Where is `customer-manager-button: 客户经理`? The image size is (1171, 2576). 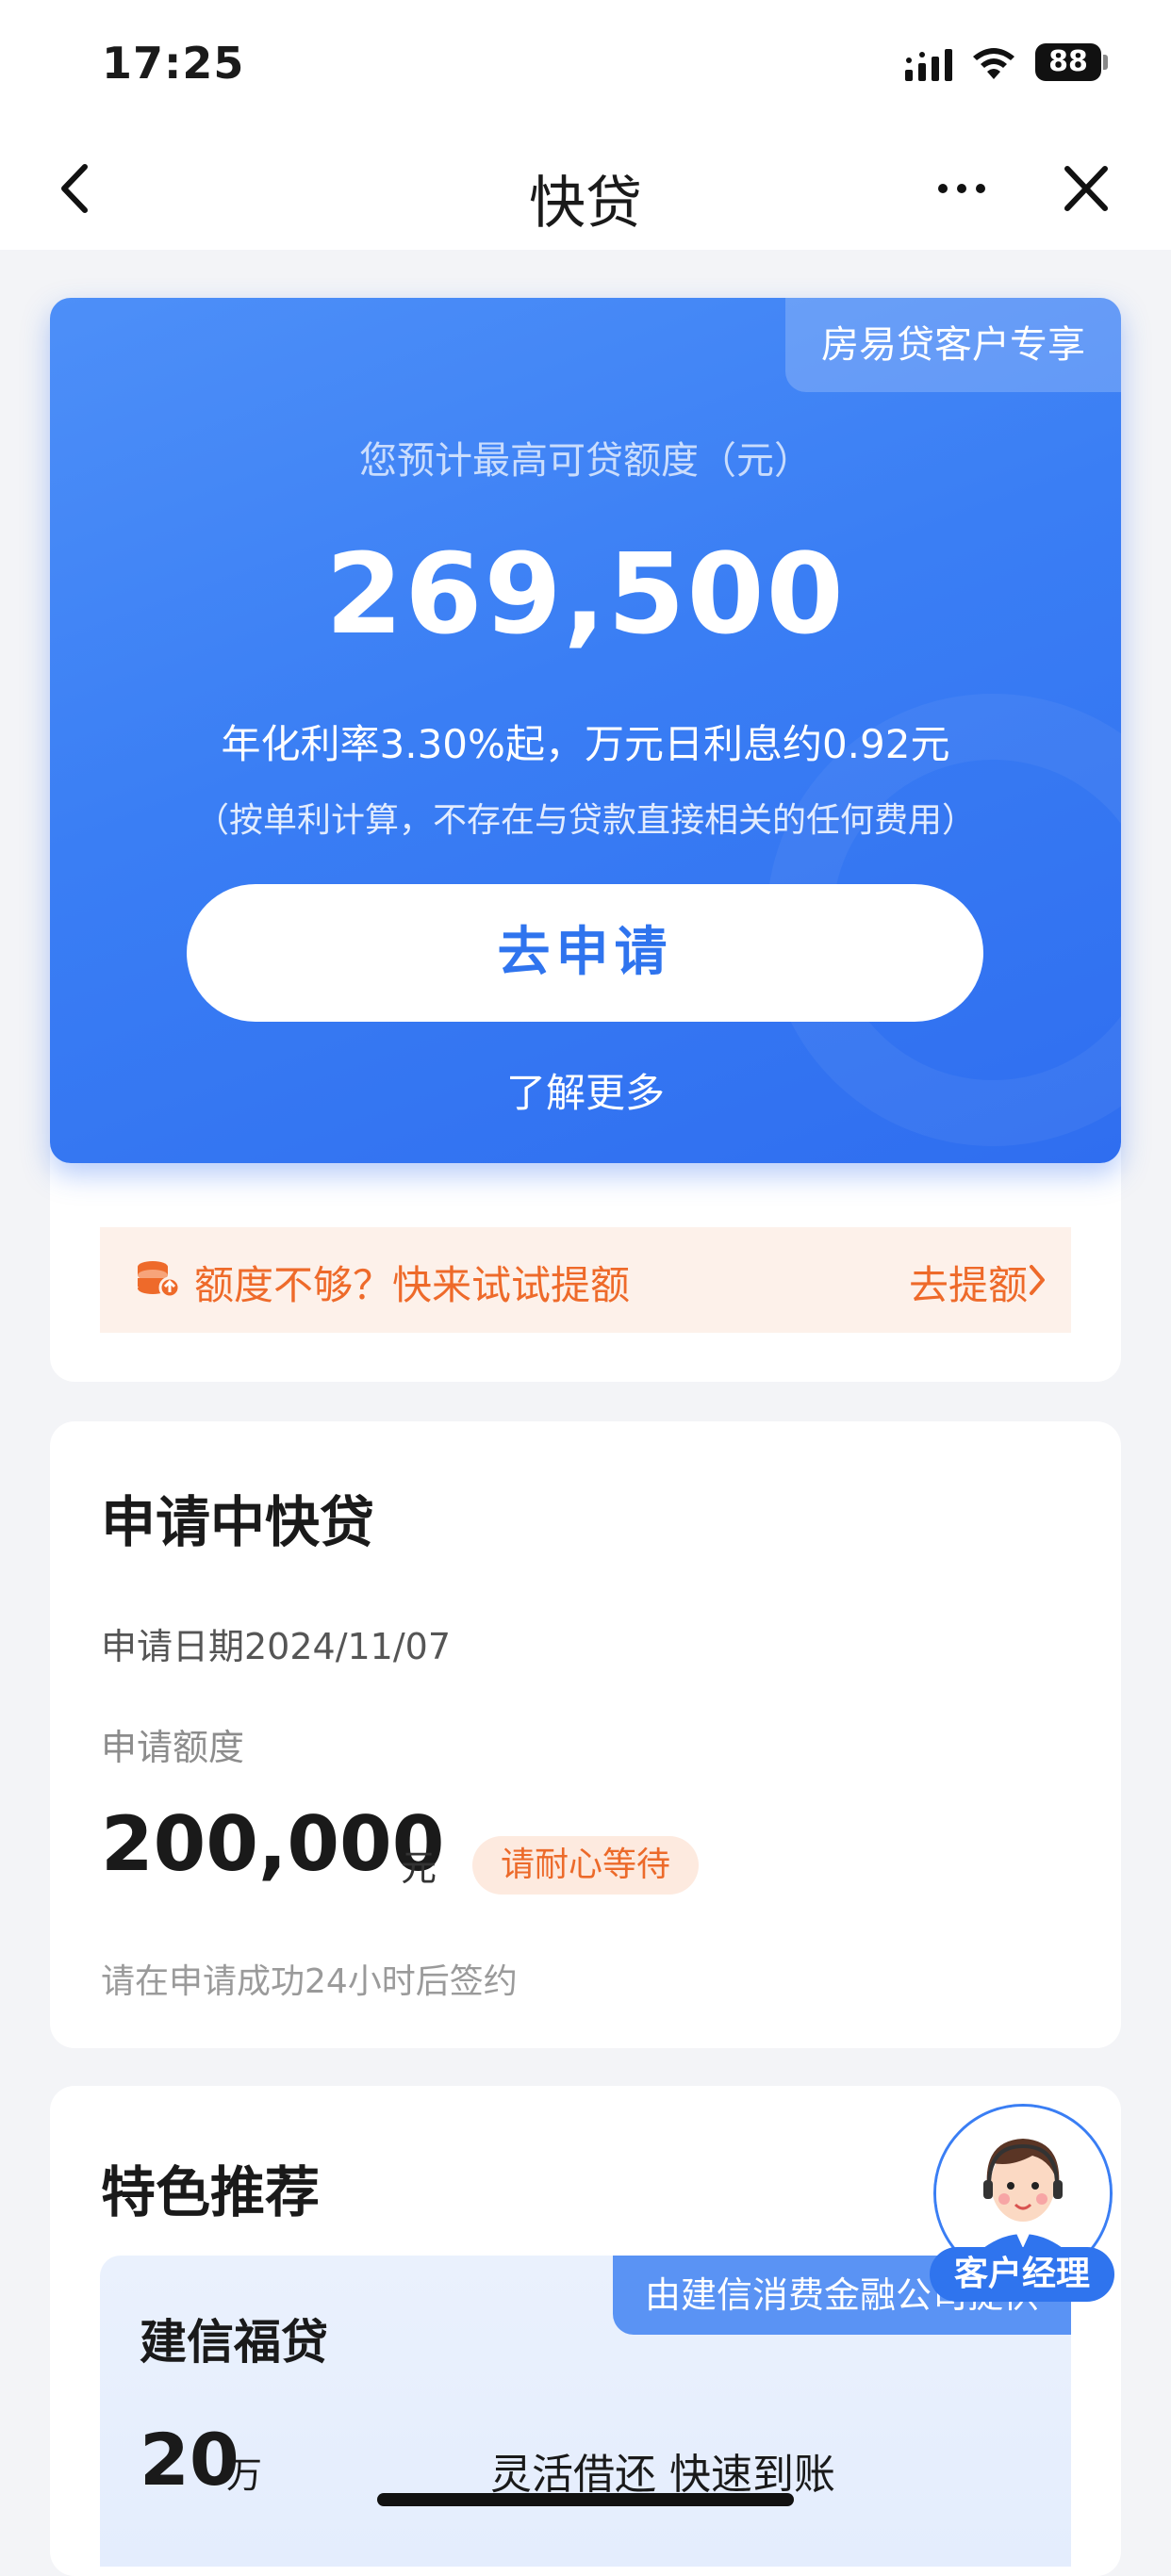 customer-manager-button: 客户经理 is located at coordinates (1024, 2205).